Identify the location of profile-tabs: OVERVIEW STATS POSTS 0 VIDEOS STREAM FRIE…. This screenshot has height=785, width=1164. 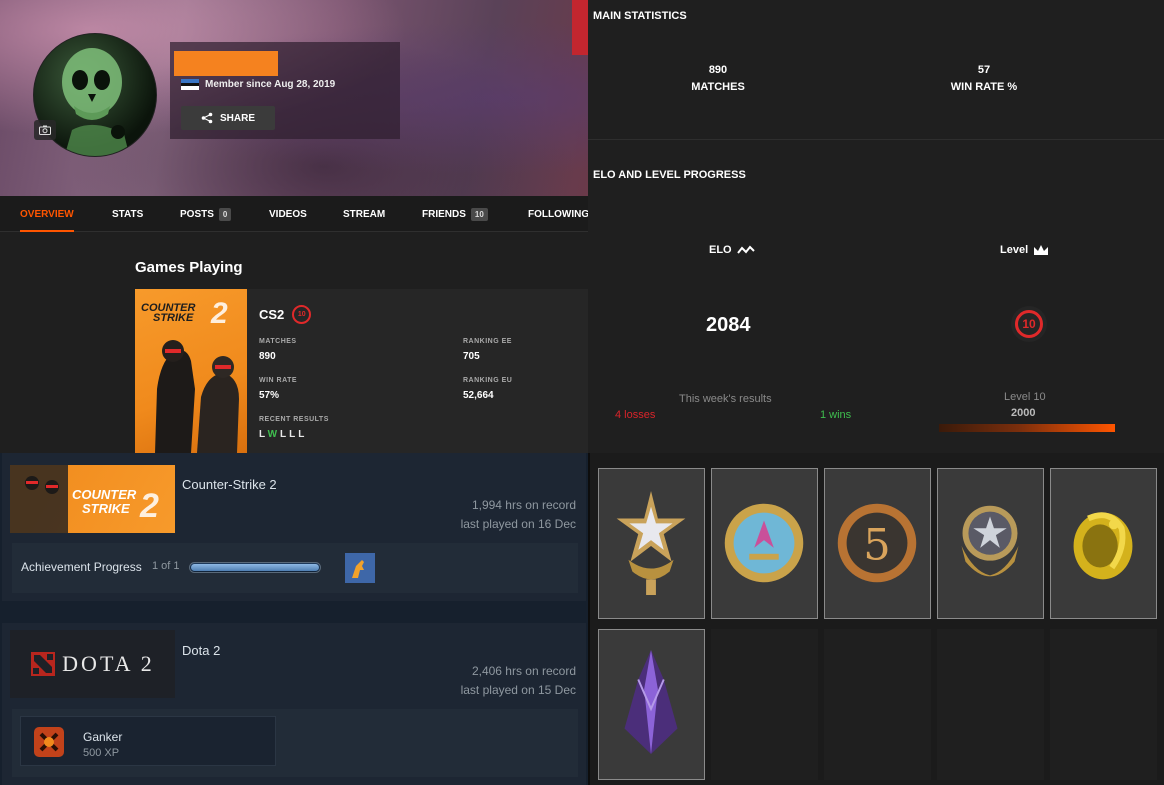
(294, 214).